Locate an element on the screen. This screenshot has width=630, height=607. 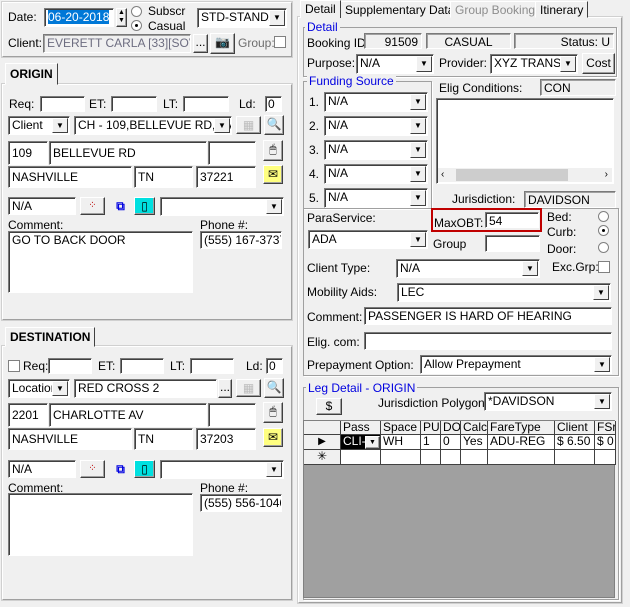
date-spinner: ▲ ▼ is located at coordinates (121, 17).